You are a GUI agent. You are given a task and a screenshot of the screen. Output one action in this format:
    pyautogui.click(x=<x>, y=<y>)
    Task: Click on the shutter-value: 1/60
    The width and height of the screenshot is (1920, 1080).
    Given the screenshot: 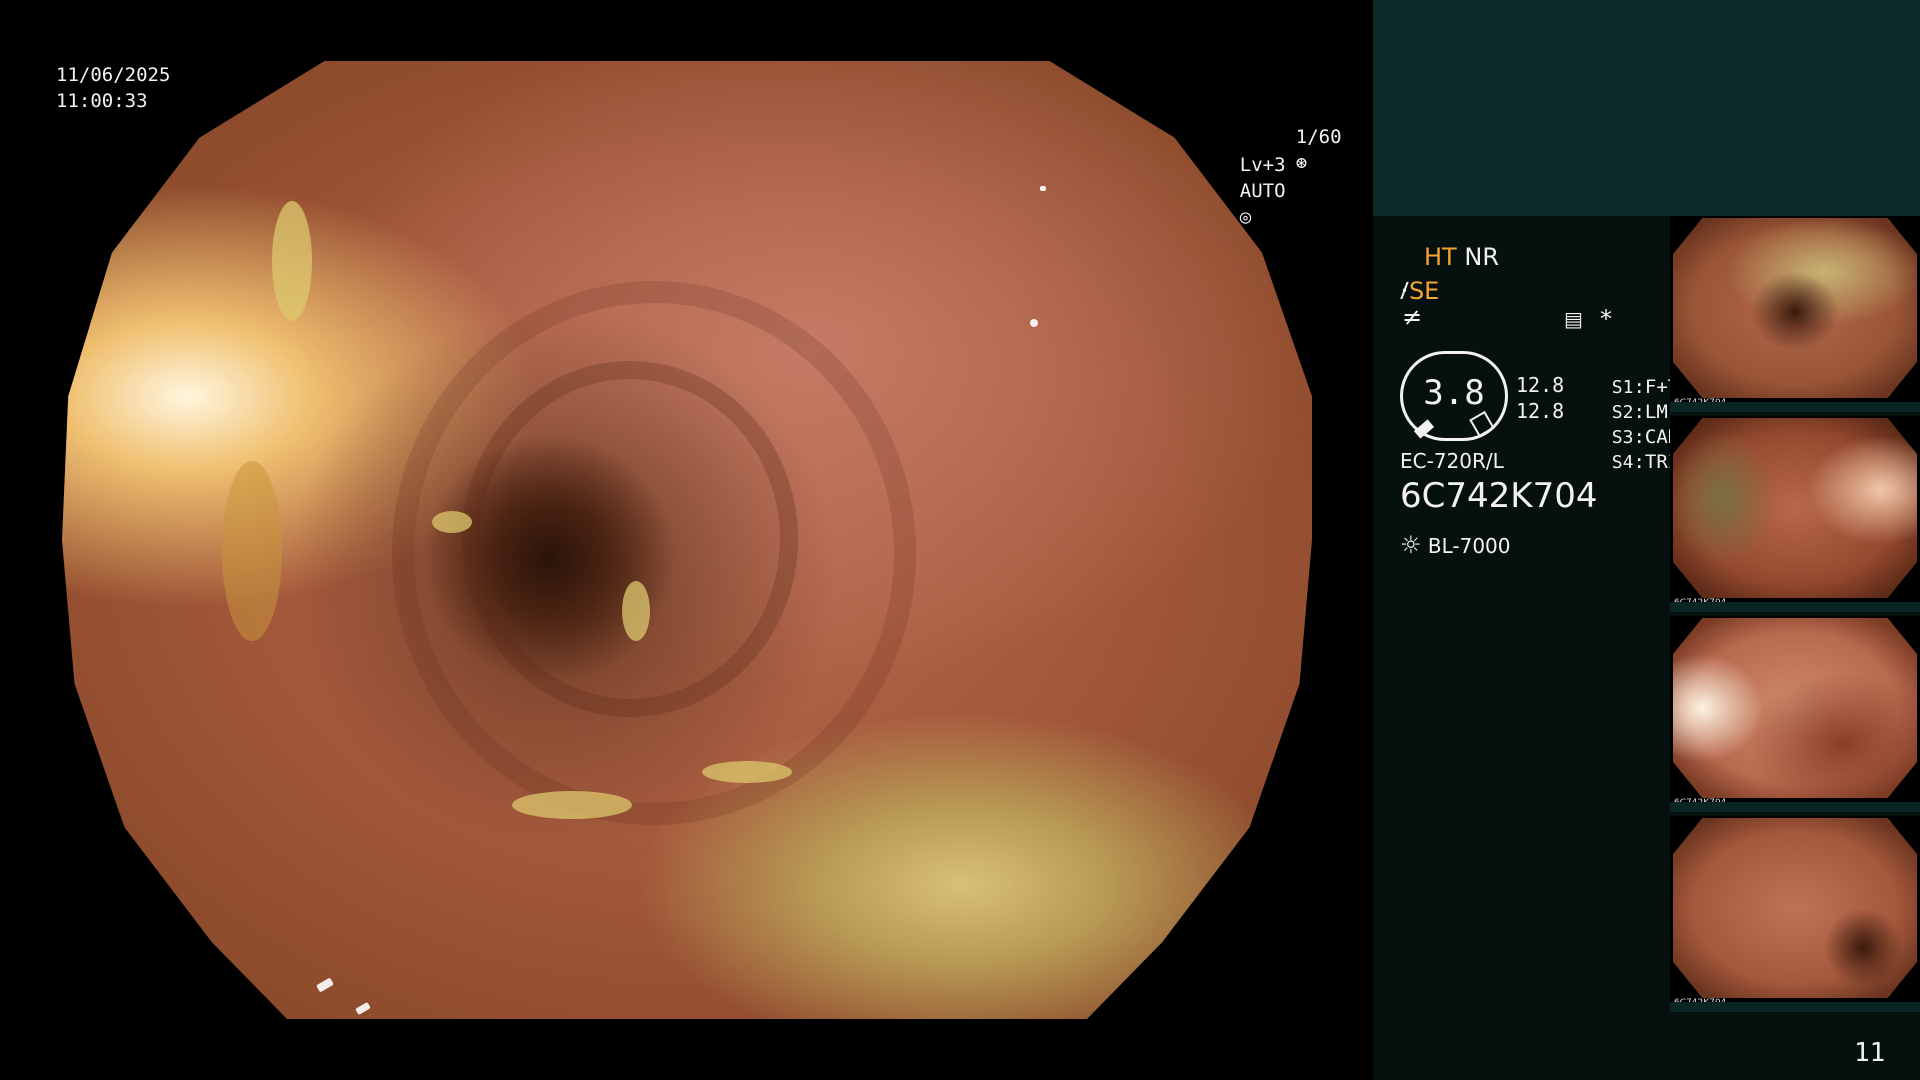 What is the action you would take?
    pyautogui.click(x=1318, y=137)
    